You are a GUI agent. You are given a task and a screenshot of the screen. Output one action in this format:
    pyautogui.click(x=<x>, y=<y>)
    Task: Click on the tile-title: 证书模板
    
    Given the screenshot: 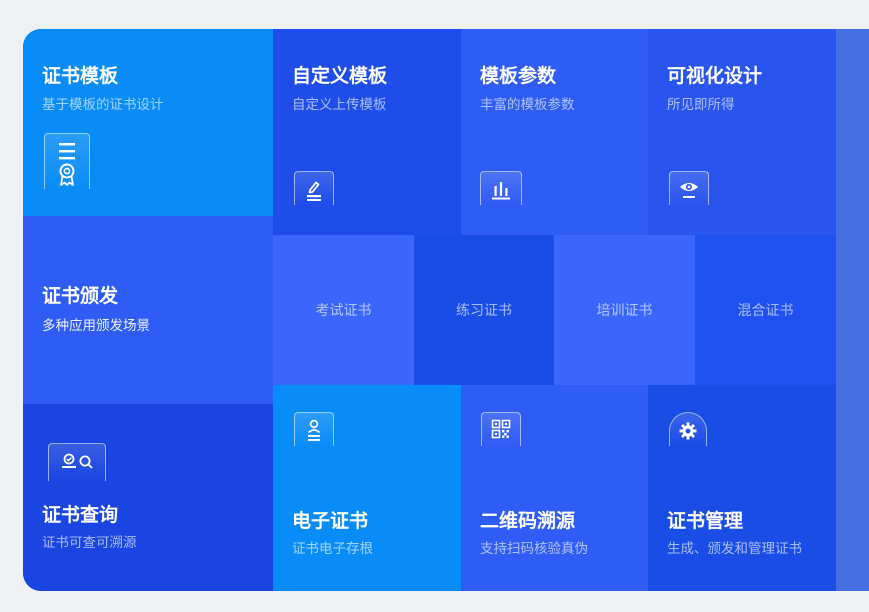 What is the action you would take?
    pyautogui.click(x=80, y=76)
    